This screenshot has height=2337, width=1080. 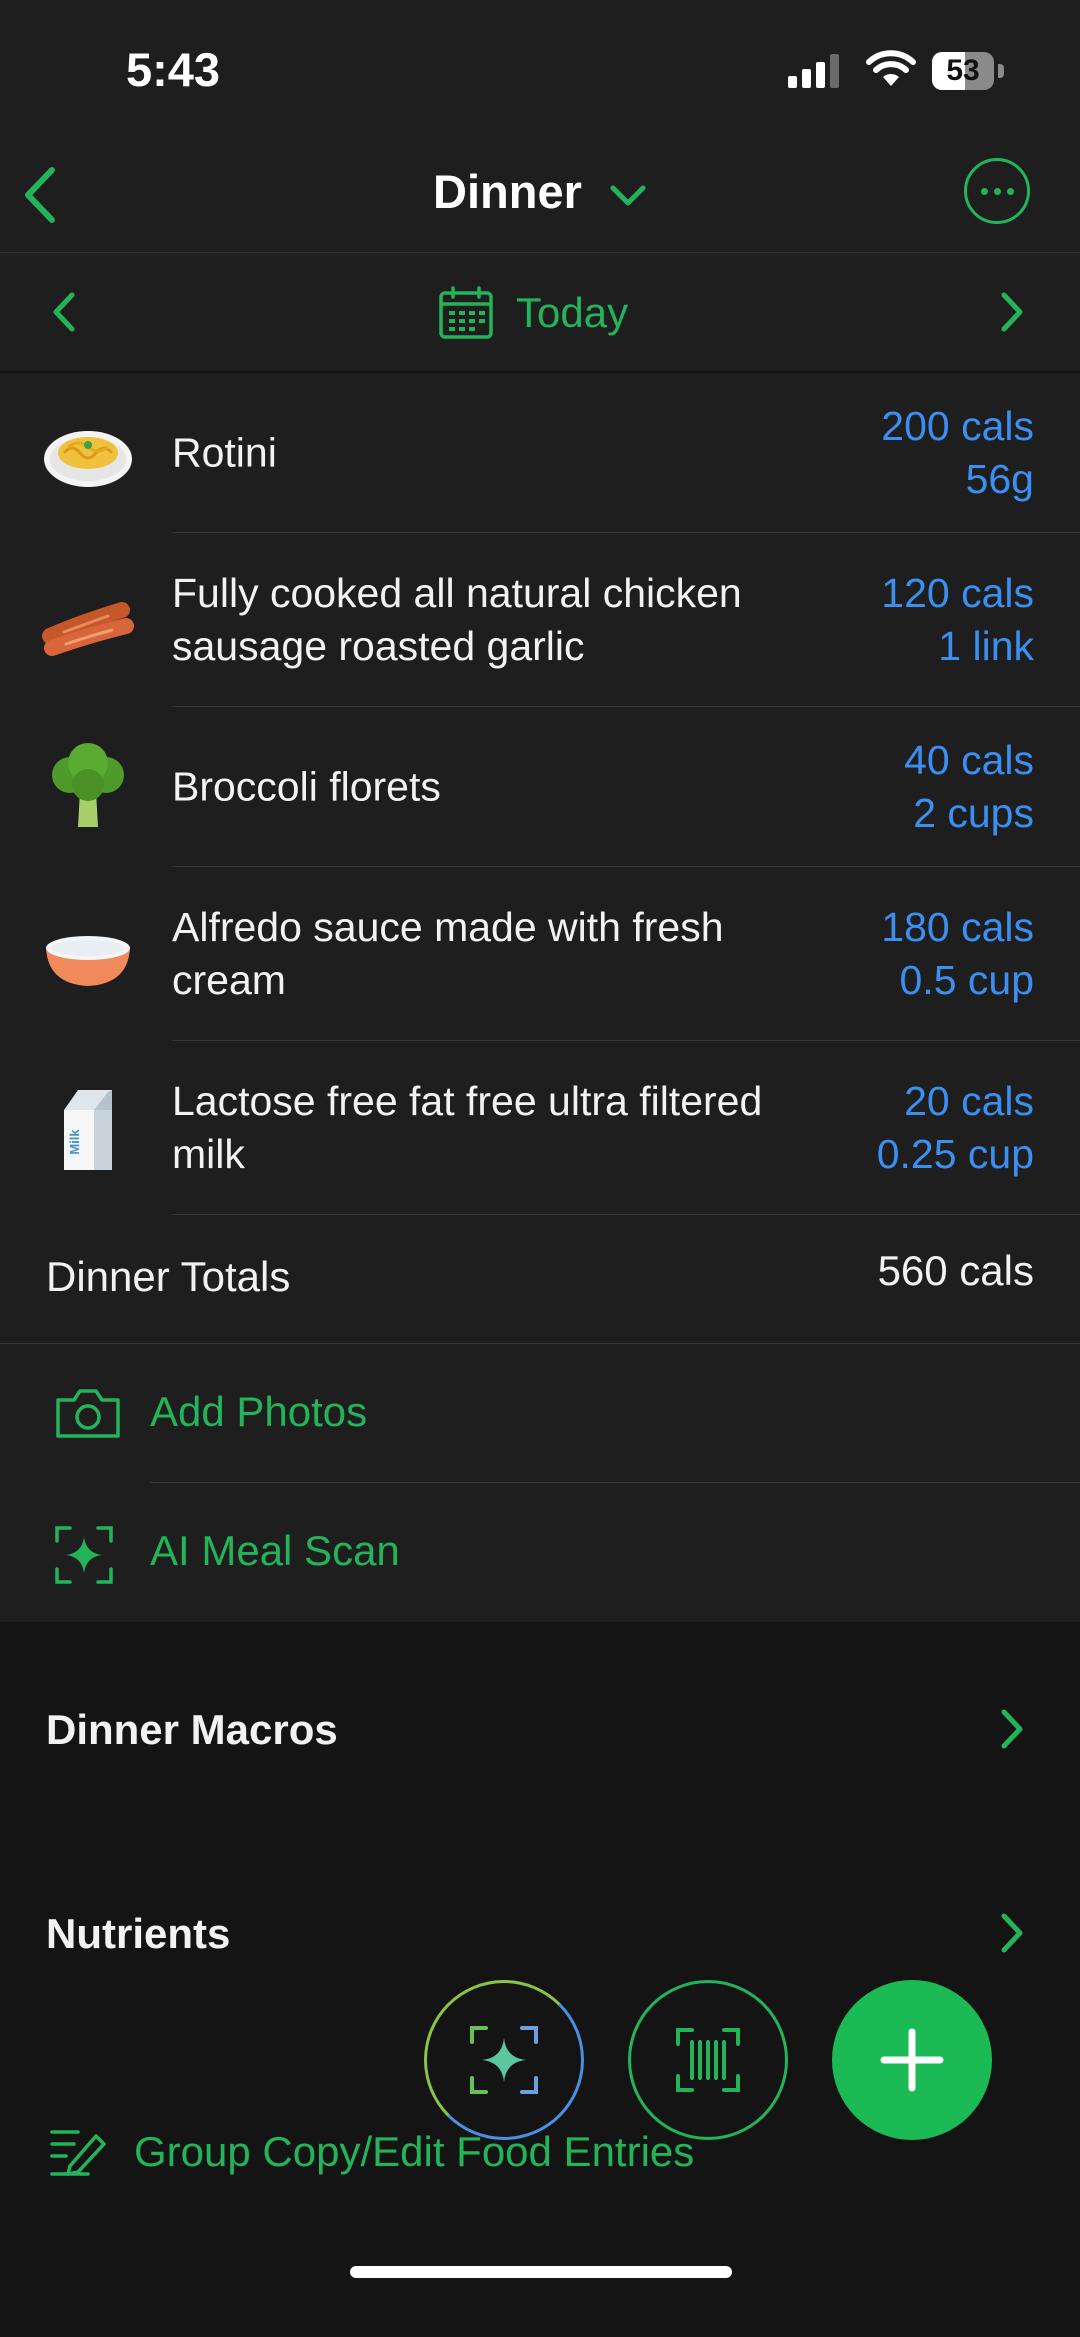 What do you see at coordinates (540, 1730) in the screenshot?
I see `dinner-macros-row: Dinner Macros` at bounding box center [540, 1730].